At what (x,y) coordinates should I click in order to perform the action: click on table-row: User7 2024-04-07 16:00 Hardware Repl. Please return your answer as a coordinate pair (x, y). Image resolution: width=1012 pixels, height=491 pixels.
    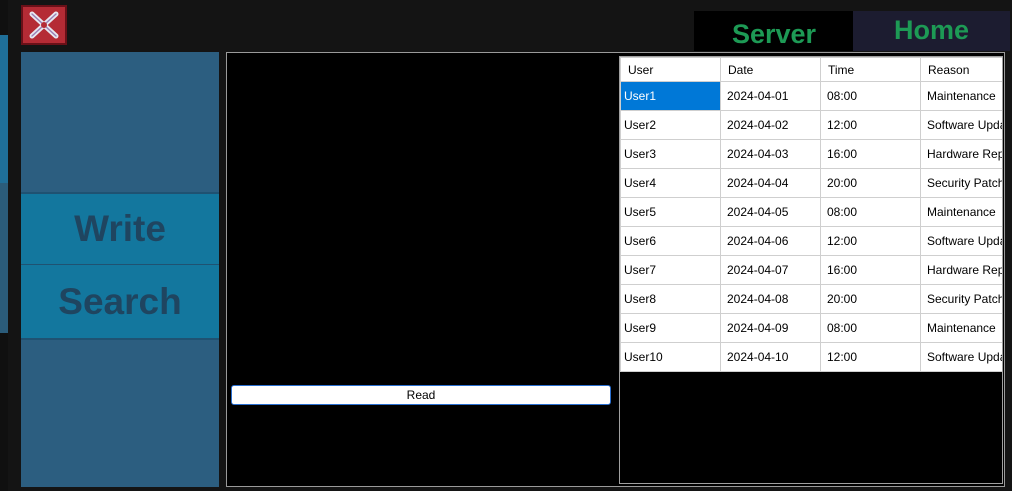
    Looking at the image, I should click on (811, 270).